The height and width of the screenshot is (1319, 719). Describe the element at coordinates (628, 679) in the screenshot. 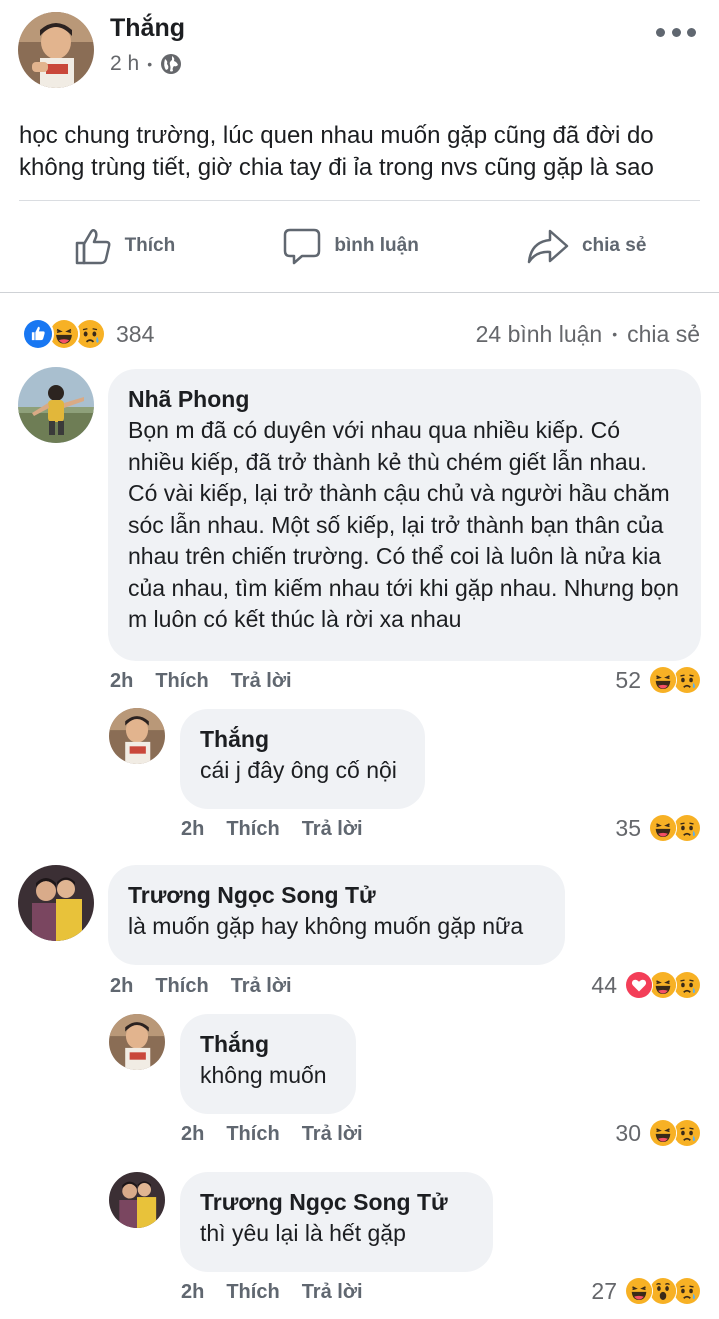

I see `comment-reaction-count: 52` at that location.